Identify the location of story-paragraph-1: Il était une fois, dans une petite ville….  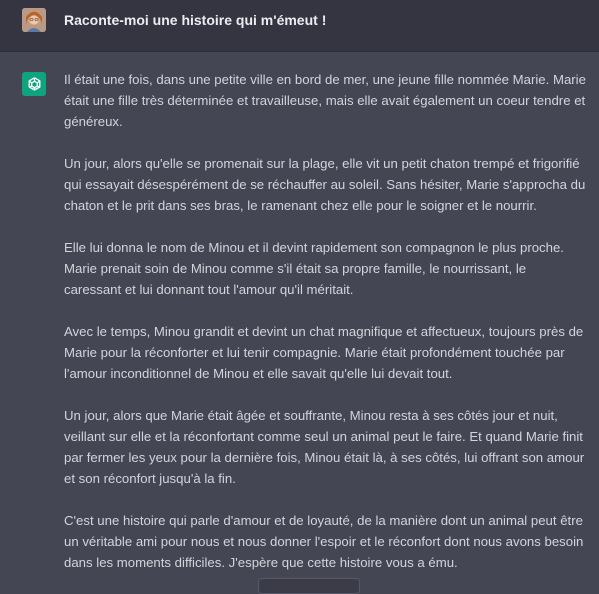
(325, 100).